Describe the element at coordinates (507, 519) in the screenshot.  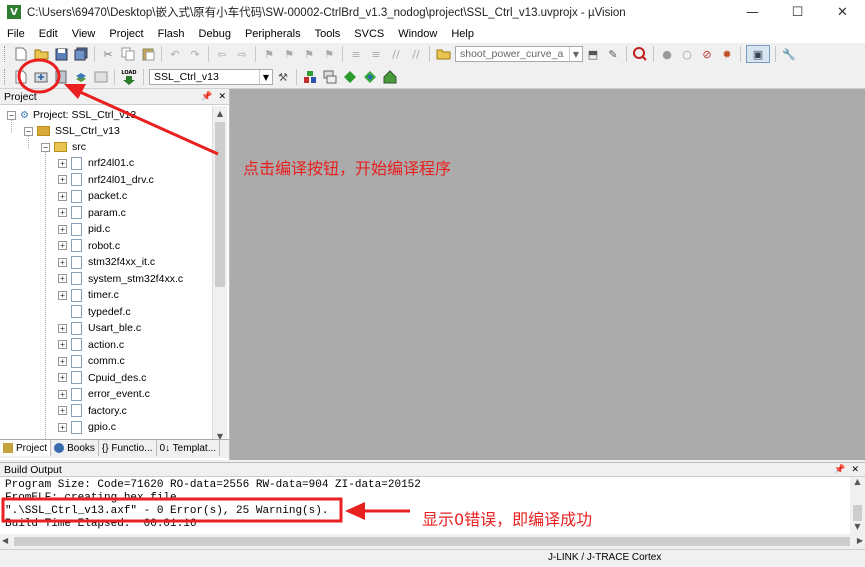
I see `result-hint-annotation: 显示0错误，即编译成功` at that location.